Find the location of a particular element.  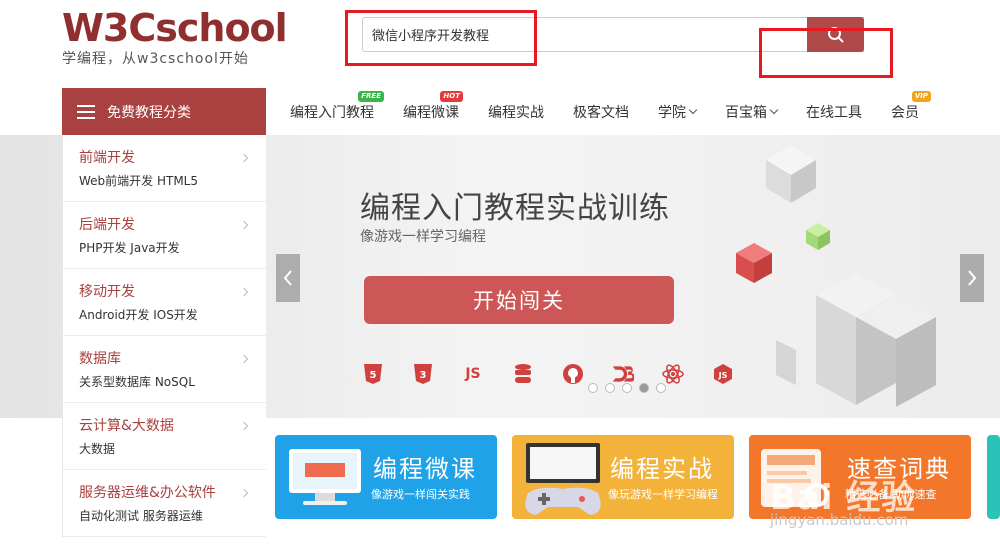

nav-label: 极客文档 is located at coordinates (601, 112).